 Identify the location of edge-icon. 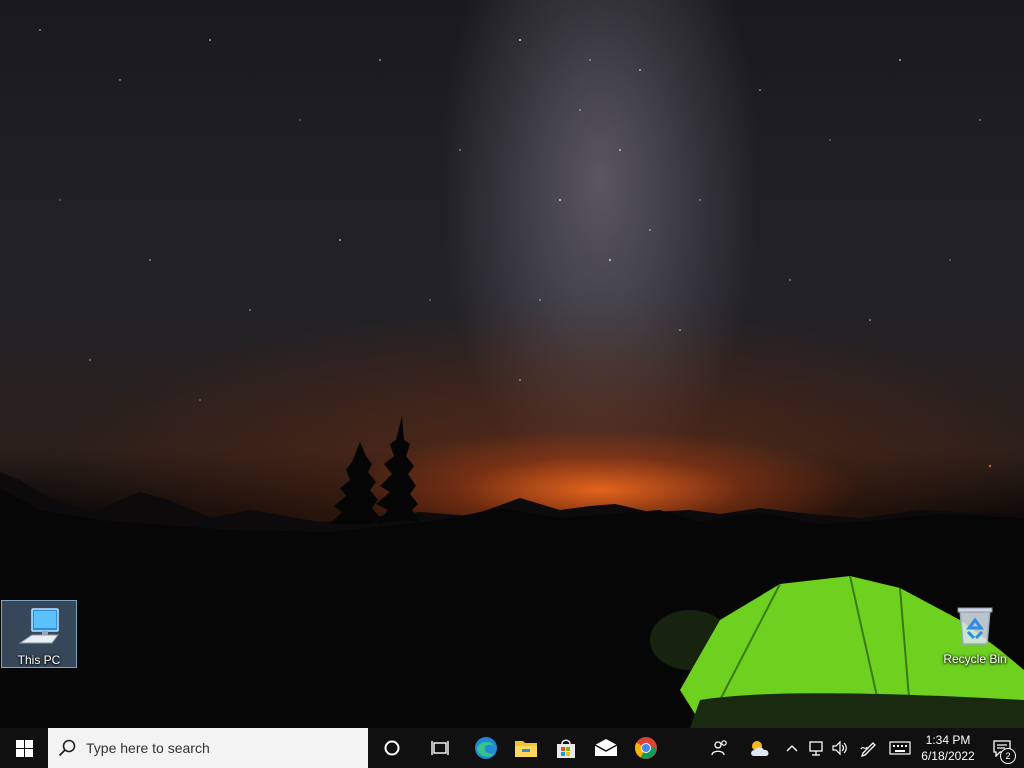
(486, 748).